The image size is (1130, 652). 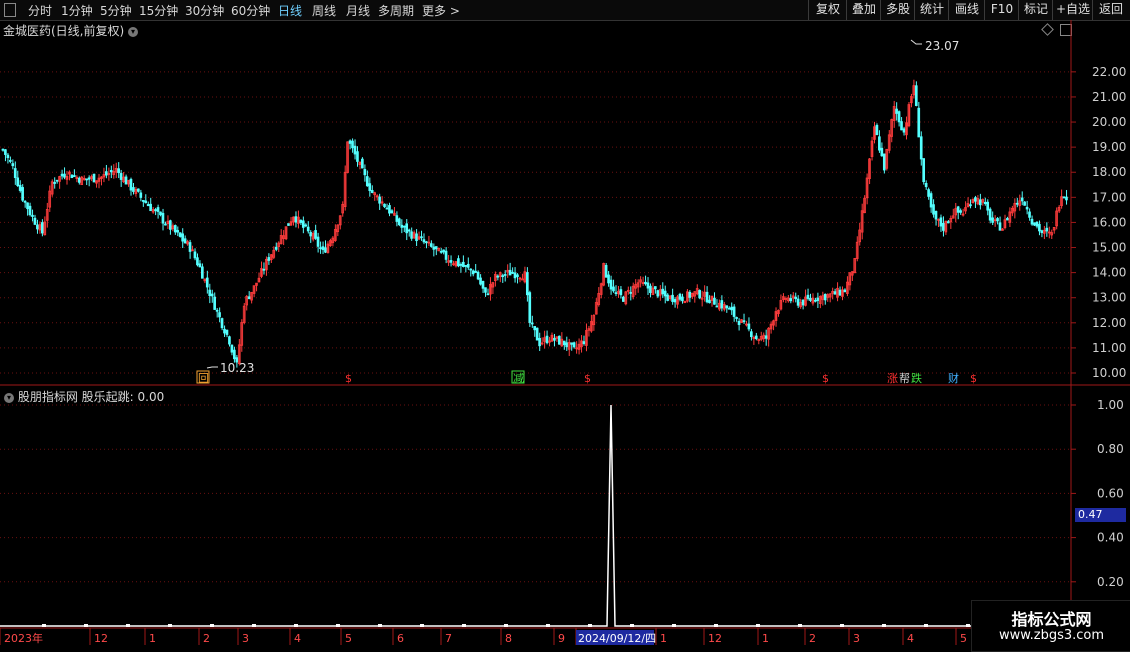 I want to click on price-tick-label: 12.00, so click(x=1109, y=323).